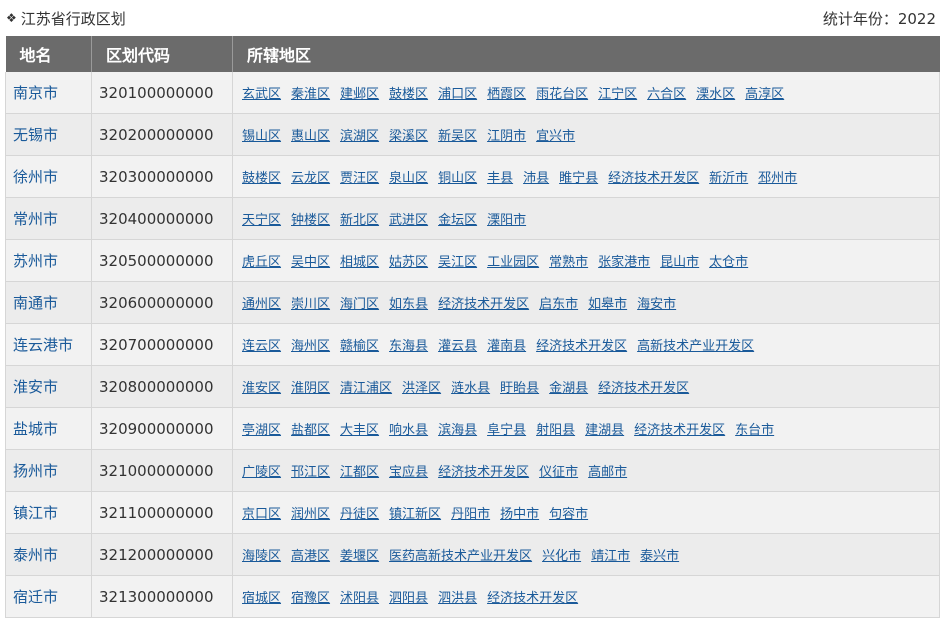 Image resolution: width=940 pixels, height=619 pixels. What do you see at coordinates (35, 471) in the screenshot?
I see `city-link: 扬州市` at bounding box center [35, 471].